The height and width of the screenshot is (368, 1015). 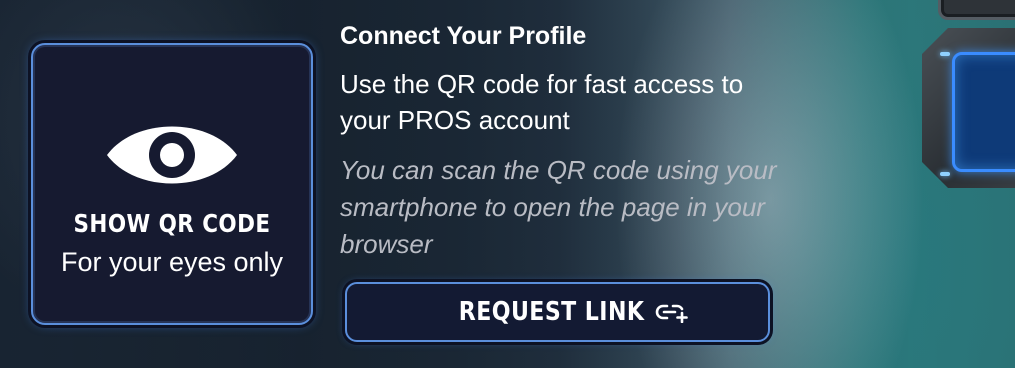 I want to click on frame-light-bottom, so click(x=945, y=174).